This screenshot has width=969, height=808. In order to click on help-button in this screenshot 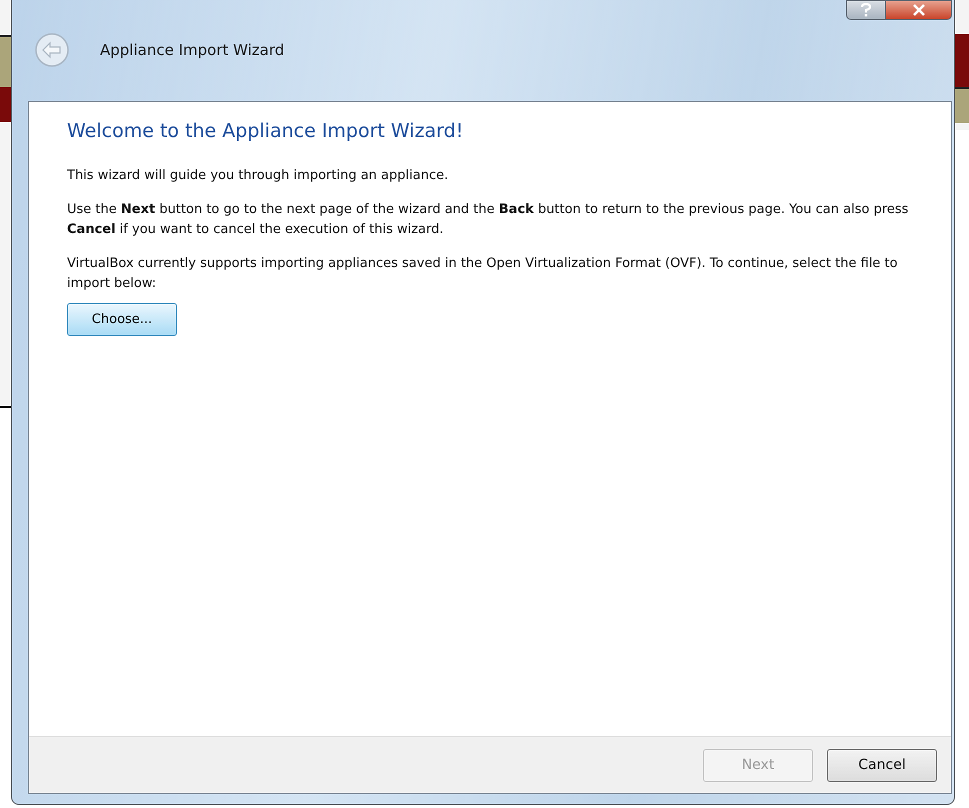, I will do `click(866, 10)`.